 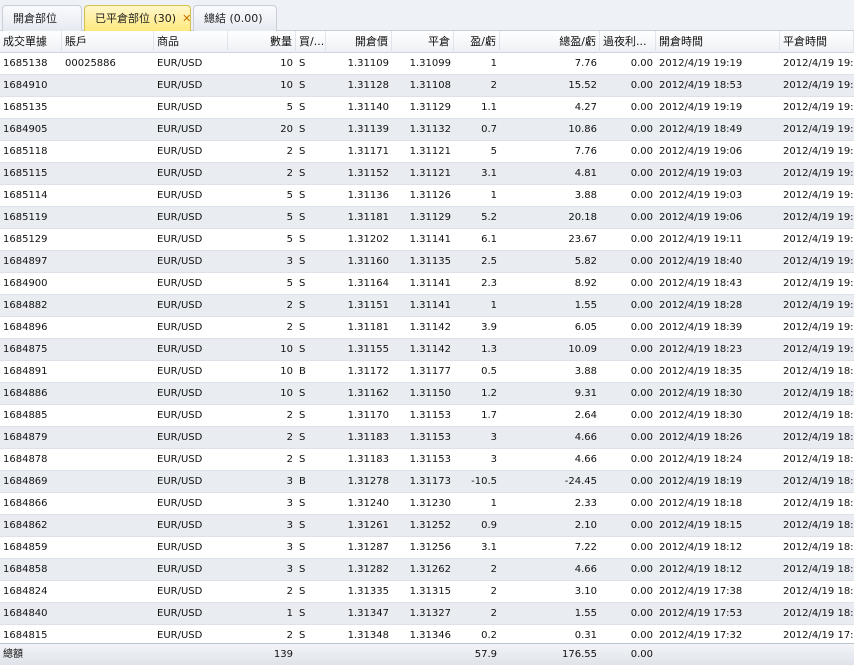 What do you see at coordinates (191, 42) in the screenshot?
I see `col-header-symbol: 商品` at bounding box center [191, 42].